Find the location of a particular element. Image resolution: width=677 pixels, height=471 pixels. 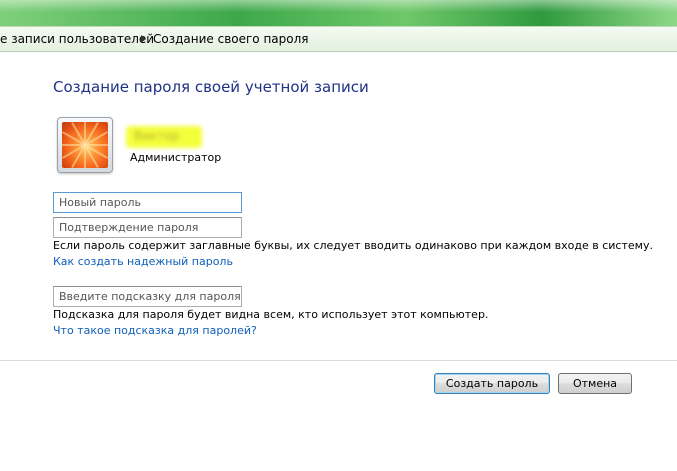

user-avatar is located at coordinates (85, 145).